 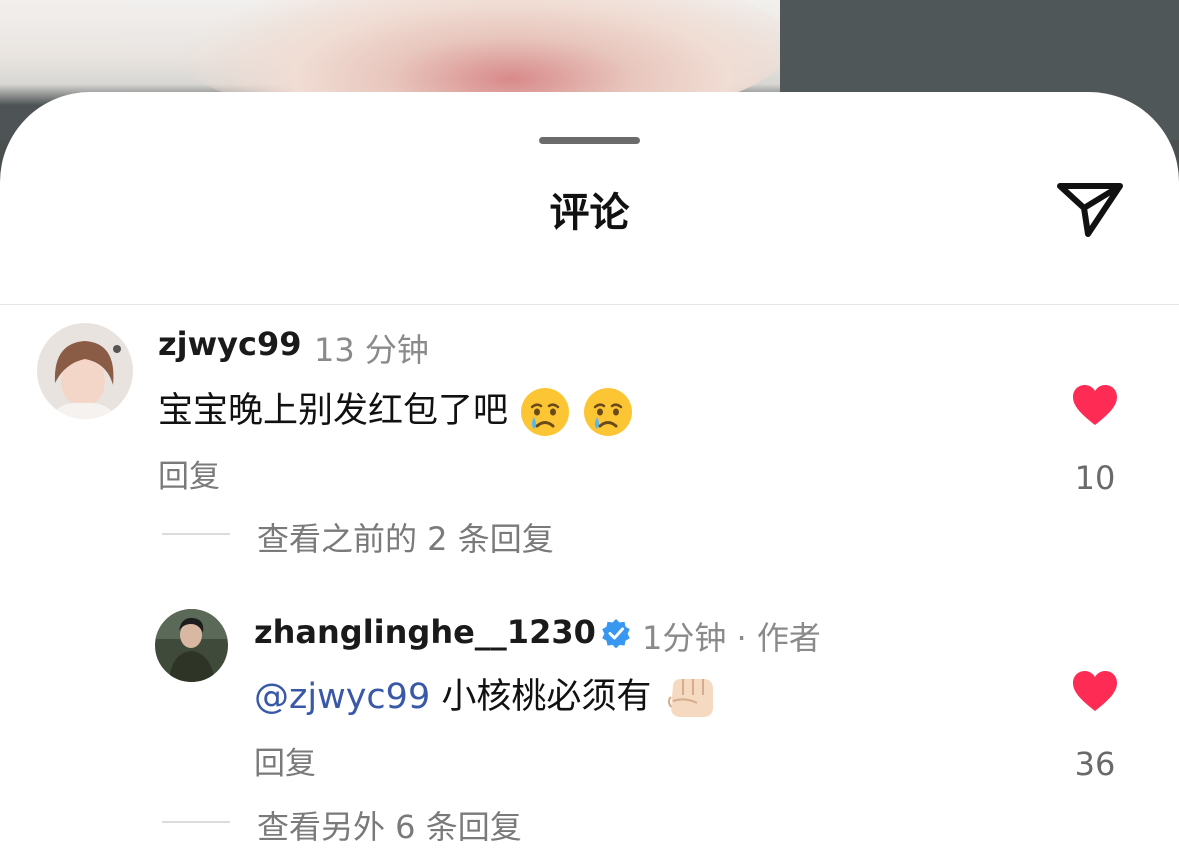 I want to click on comment-text: 宝宝晚上别发红包了吧, so click(x=396, y=410).